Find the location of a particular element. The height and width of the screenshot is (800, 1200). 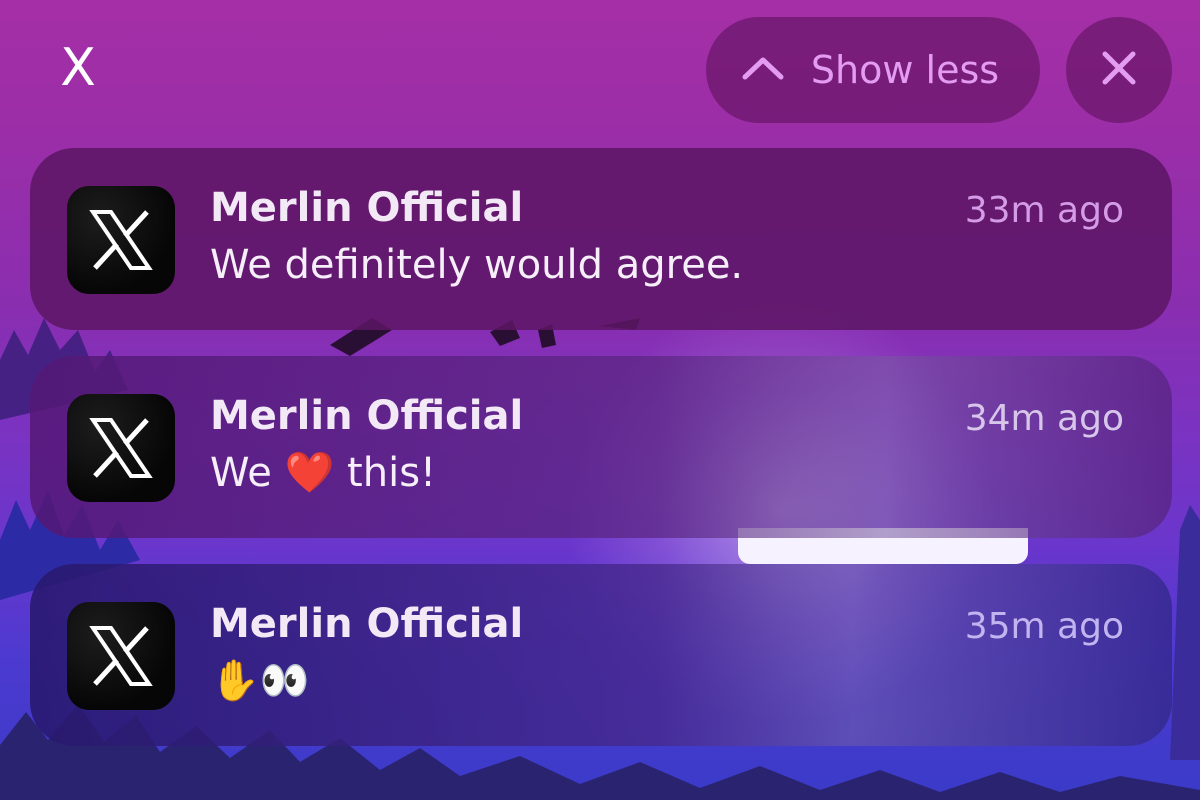

show-less-button: Show less is located at coordinates (873, 70).